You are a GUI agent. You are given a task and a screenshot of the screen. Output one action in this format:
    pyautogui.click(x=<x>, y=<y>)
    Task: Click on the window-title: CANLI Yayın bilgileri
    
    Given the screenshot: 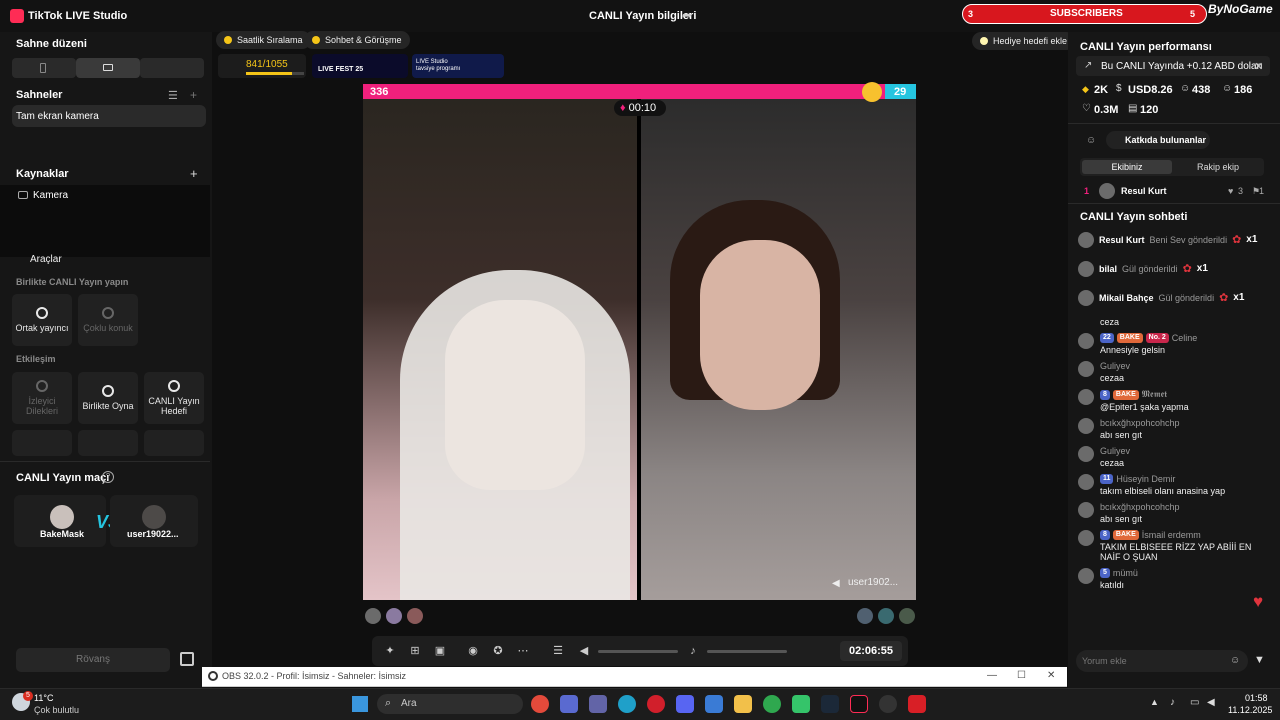 What is the action you would take?
    pyautogui.click(x=643, y=16)
    